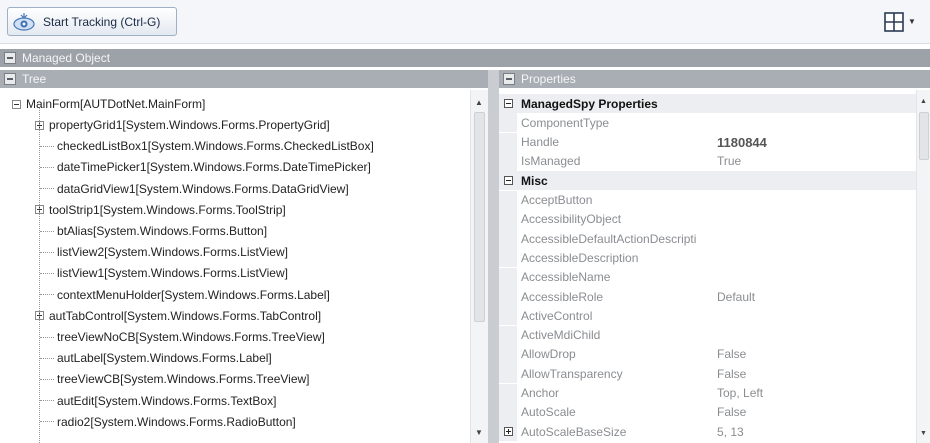 The height and width of the screenshot is (443, 930). I want to click on property-value: 5, 13, so click(725, 432).